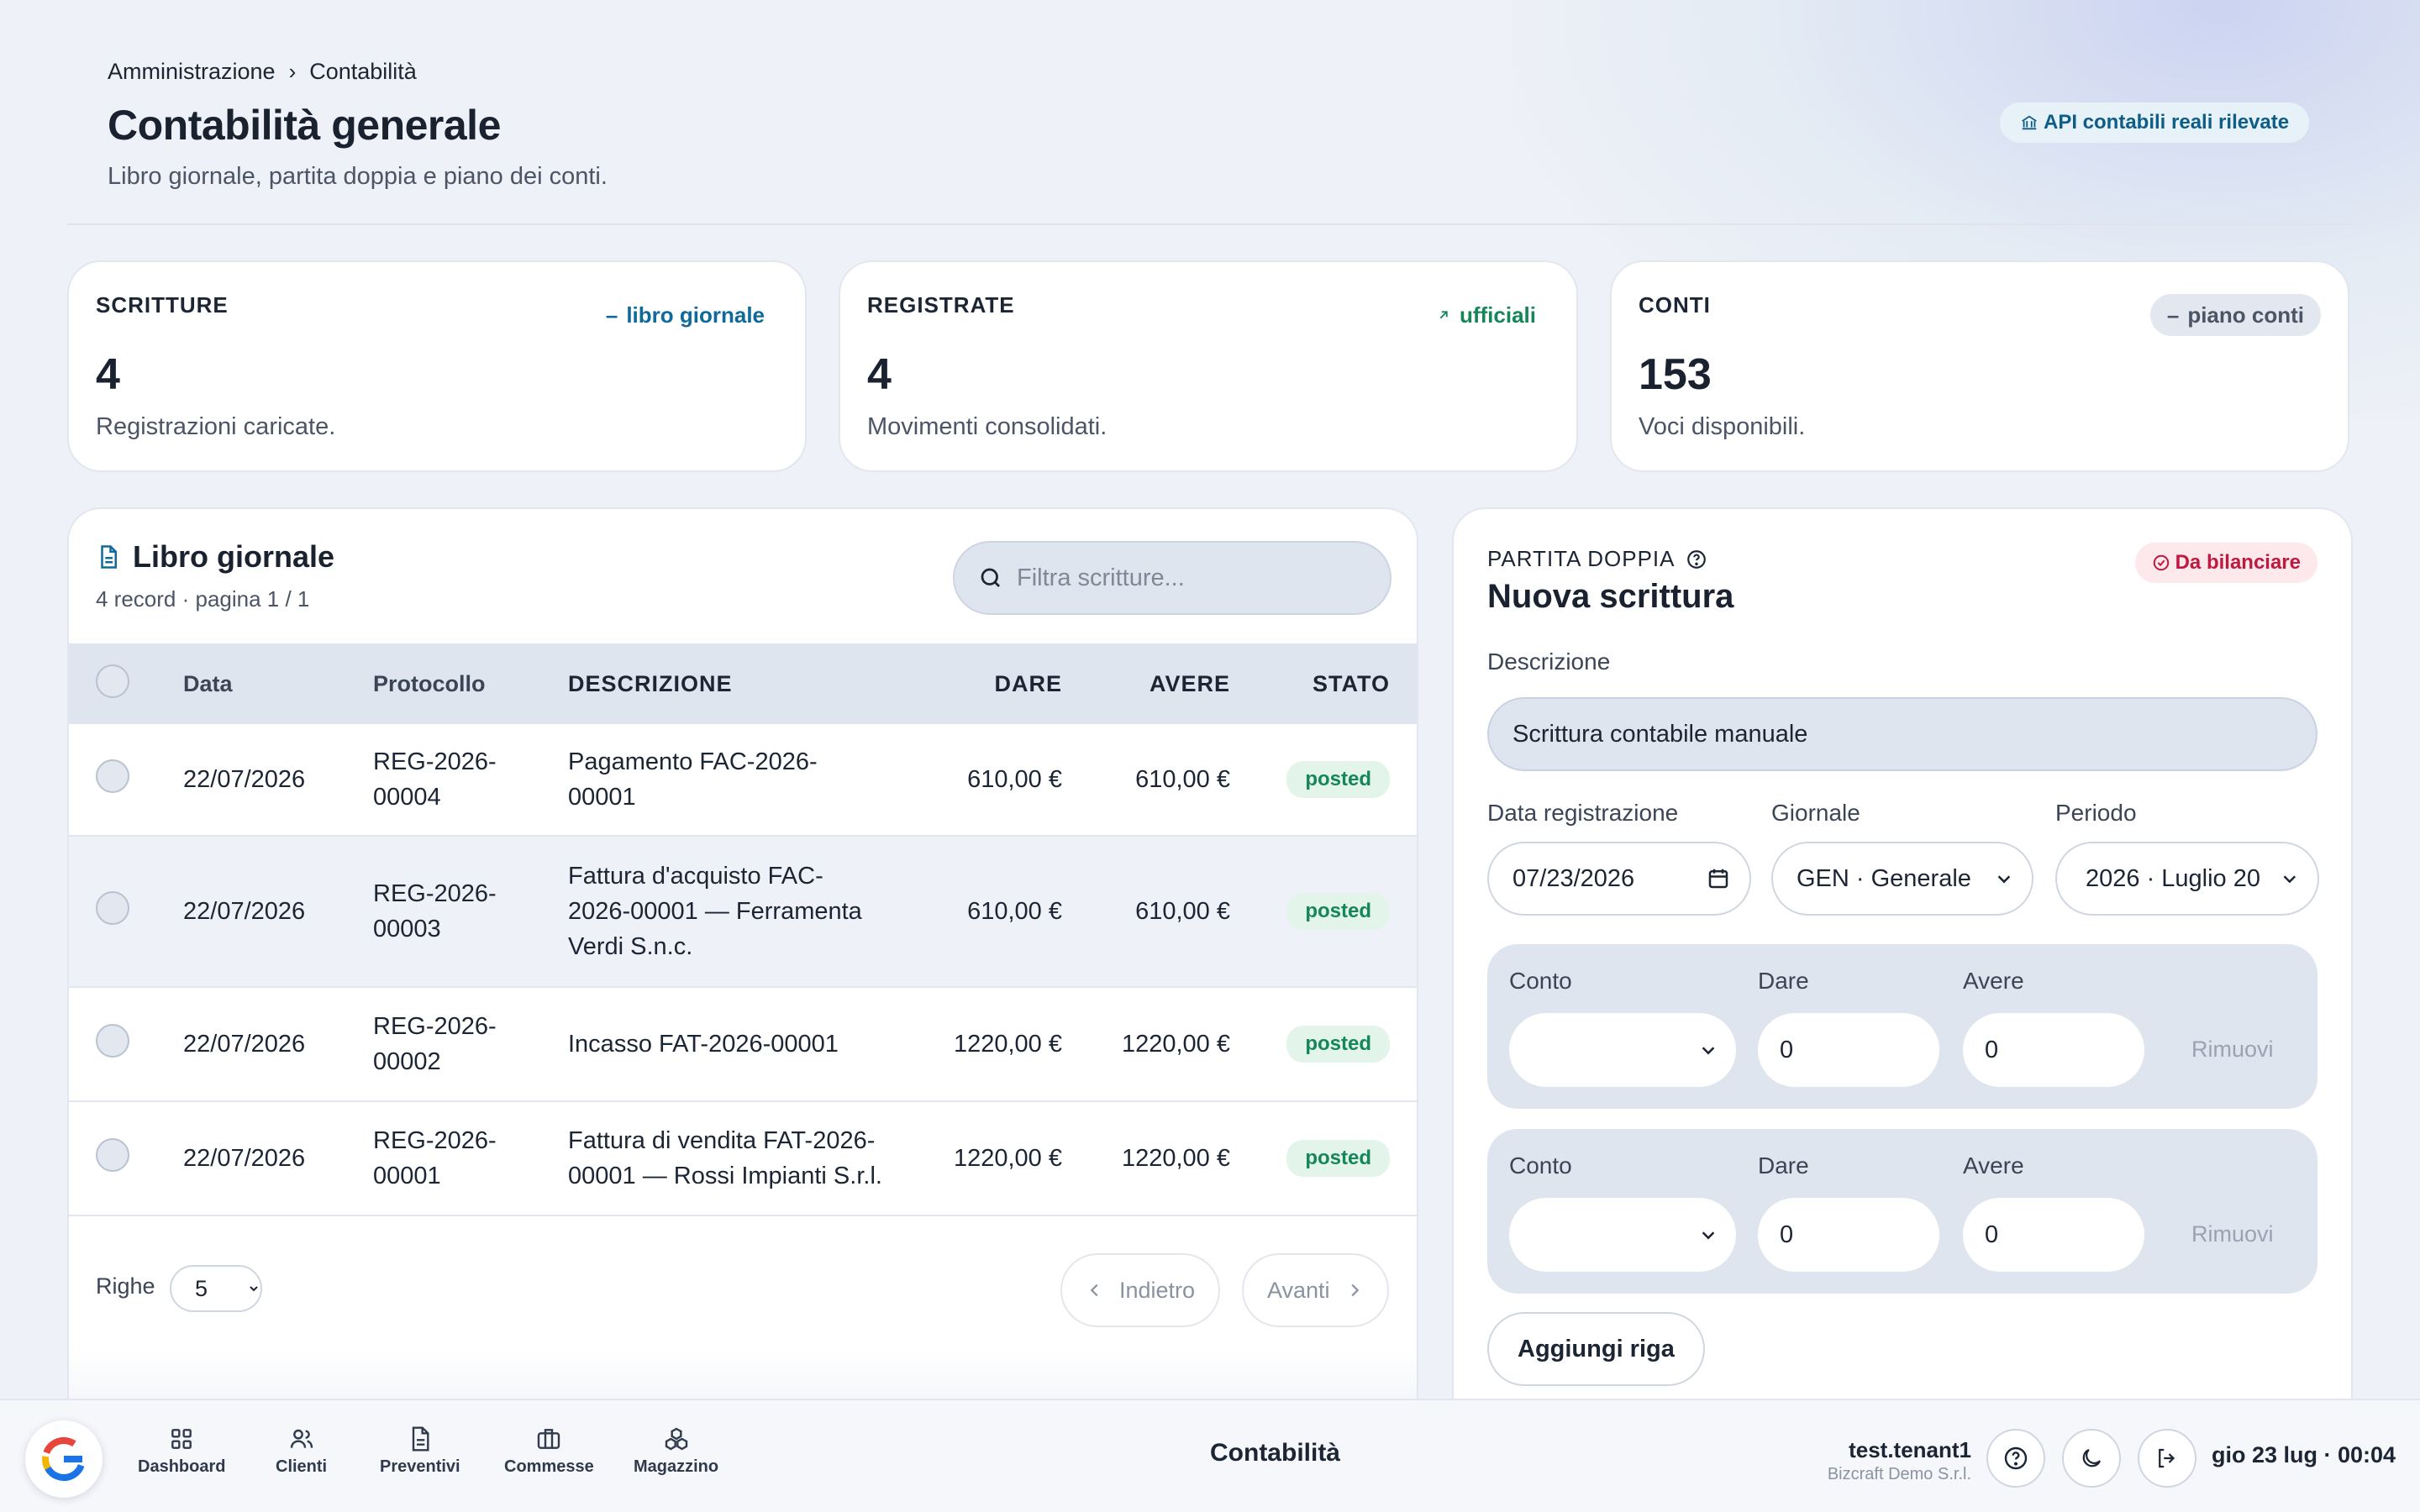 The width and height of the screenshot is (2420, 1512). I want to click on help-button, so click(2015, 1458).